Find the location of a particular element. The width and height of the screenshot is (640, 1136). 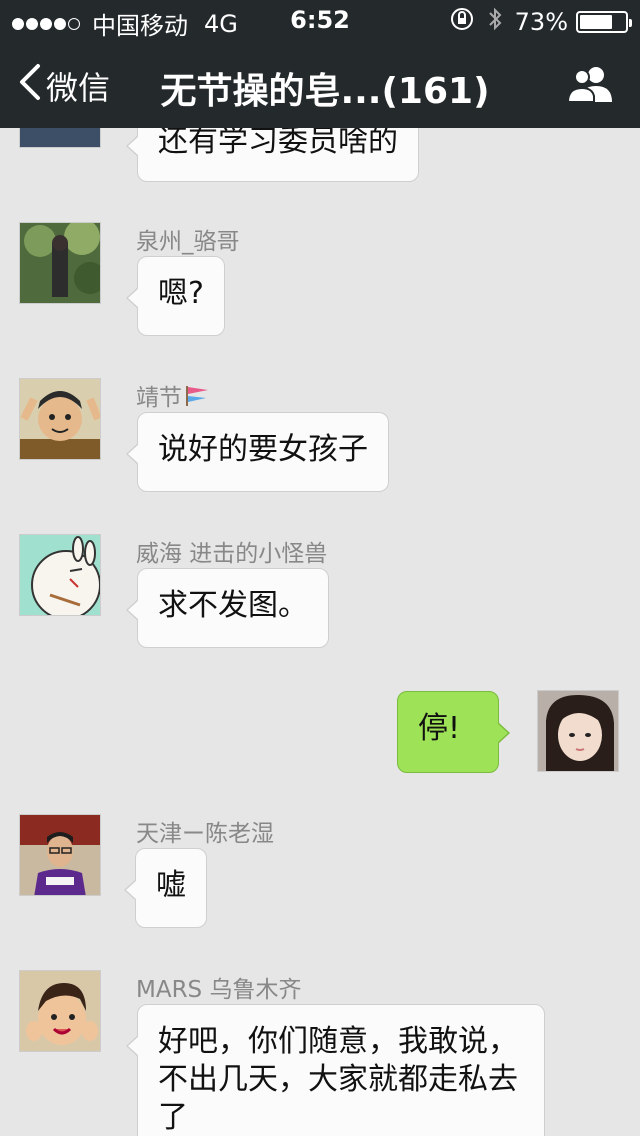

status-bar: 中国移动 4G 6:52 73% is located at coordinates (320, 20).